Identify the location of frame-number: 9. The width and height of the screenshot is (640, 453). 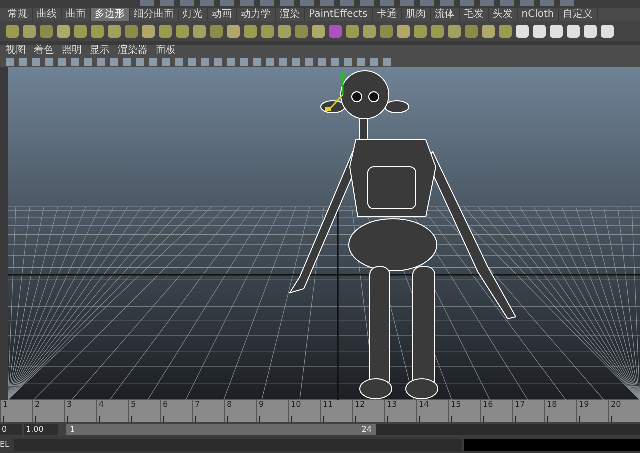
(261, 404).